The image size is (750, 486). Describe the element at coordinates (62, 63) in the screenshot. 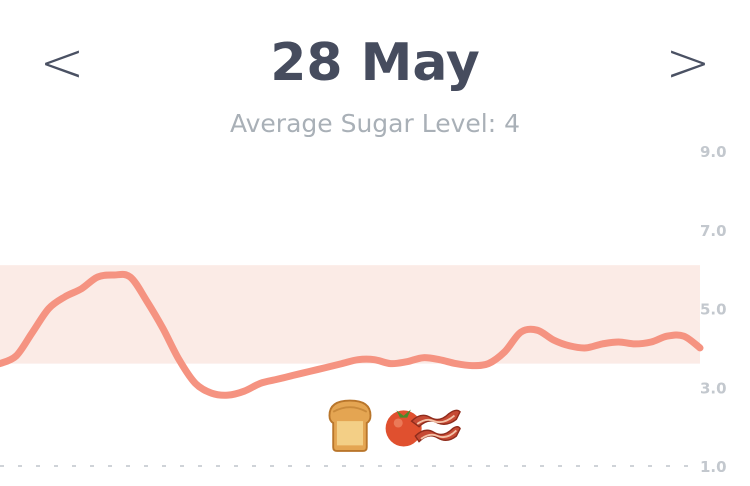

I see `previous-day-button: <` at that location.